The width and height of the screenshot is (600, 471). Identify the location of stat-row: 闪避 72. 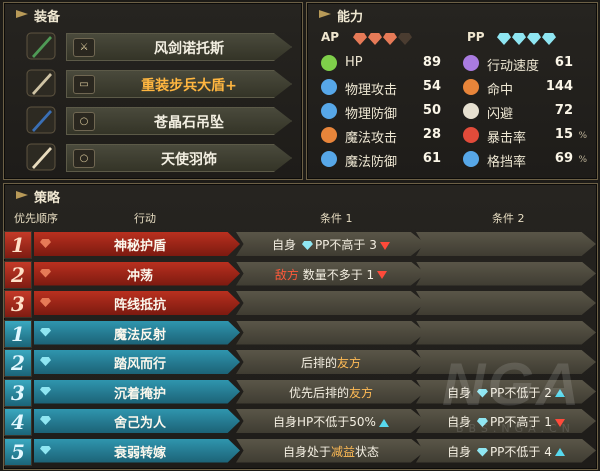
(527, 112).